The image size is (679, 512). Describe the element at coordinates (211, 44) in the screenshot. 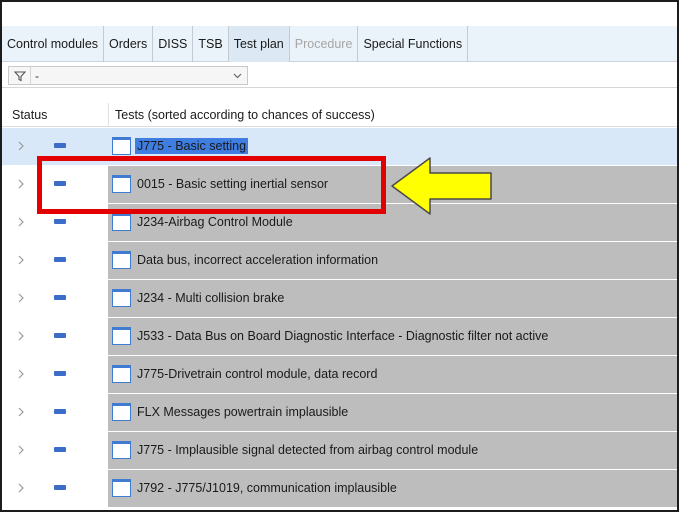

I see `tab-tsb: TSB` at that location.